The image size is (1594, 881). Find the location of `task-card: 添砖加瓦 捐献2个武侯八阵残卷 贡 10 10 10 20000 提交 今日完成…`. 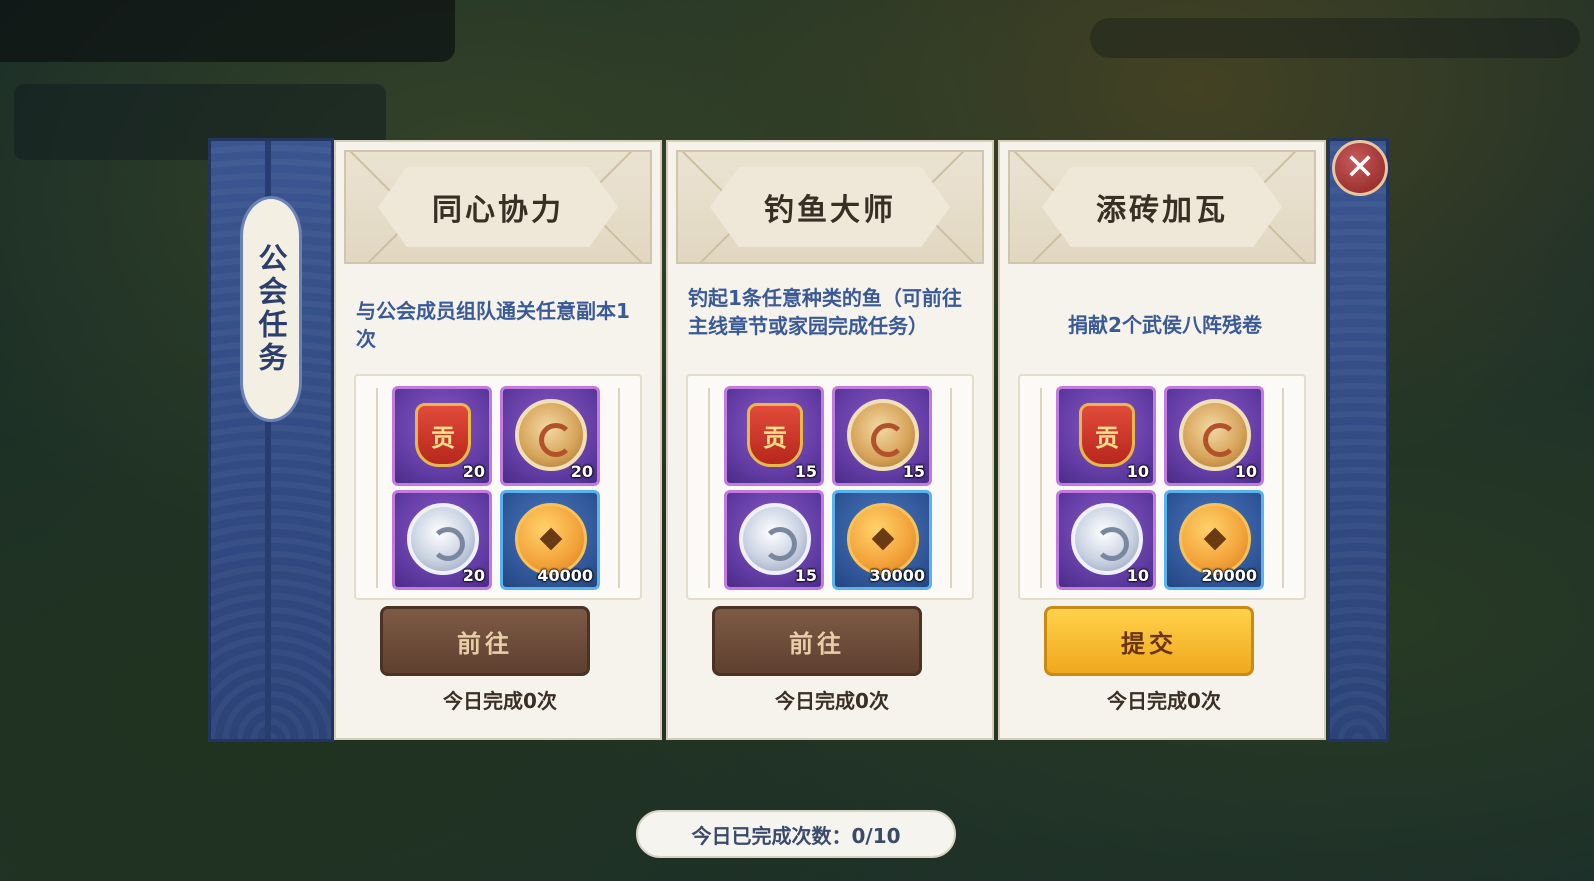

task-card: 添砖加瓦 捐献2个武侯八阵残卷 贡 10 10 10 20000 提交 今日完成… is located at coordinates (1162, 440).